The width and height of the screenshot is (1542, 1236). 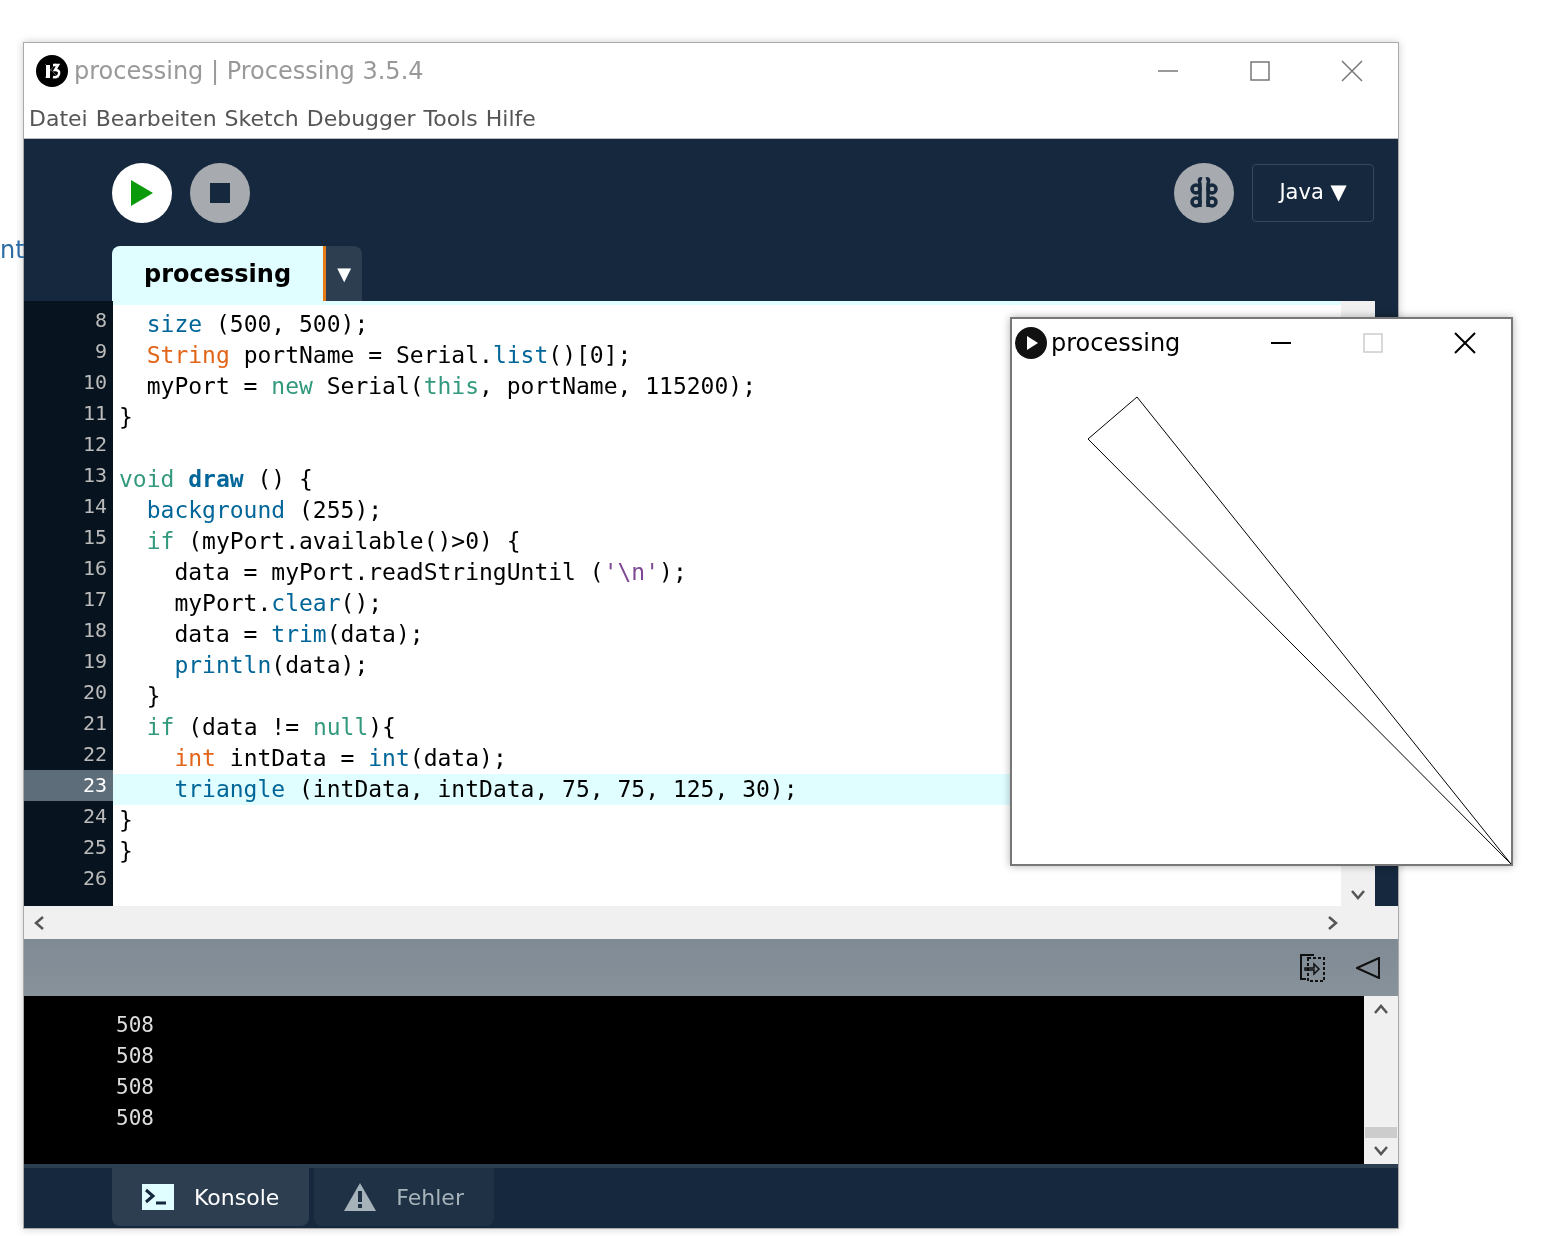 What do you see at coordinates (270, 727) in the screenshot?
I see `code-line: if (data != null){` at bounding box center [270, 727].